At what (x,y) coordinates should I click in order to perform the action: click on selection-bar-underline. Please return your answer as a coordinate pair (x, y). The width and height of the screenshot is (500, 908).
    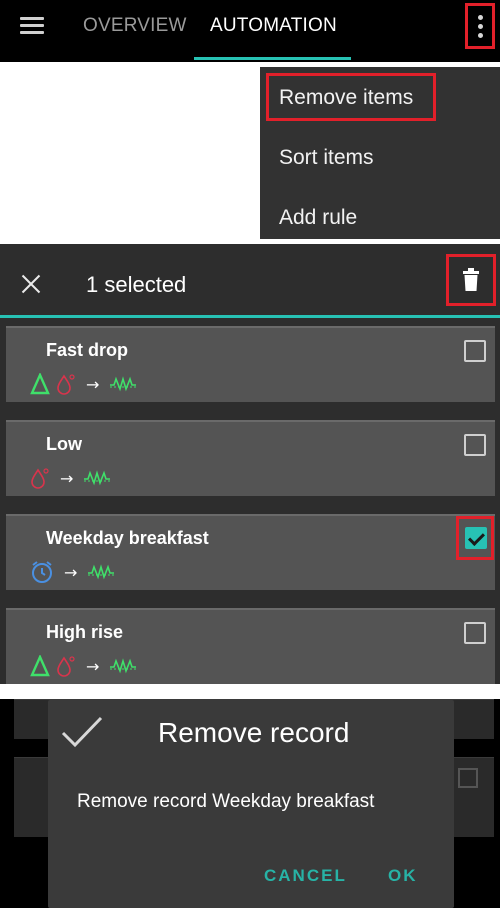
    Looking at the image, I should click on (250, 316).